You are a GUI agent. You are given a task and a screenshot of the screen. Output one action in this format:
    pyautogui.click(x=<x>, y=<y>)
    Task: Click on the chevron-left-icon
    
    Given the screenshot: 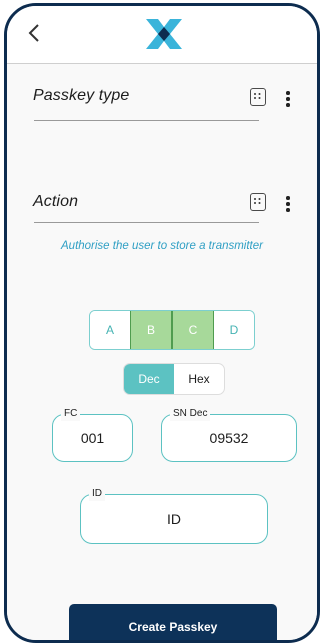 What is the action you would take?
    pyautogui.click(x=33, y=33)
    